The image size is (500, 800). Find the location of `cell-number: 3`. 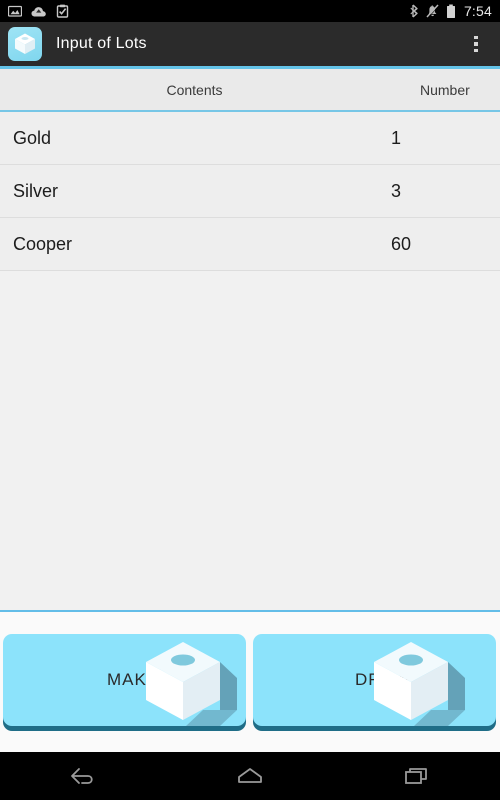

cell-number: 3 is located at coordinates (396, 190).